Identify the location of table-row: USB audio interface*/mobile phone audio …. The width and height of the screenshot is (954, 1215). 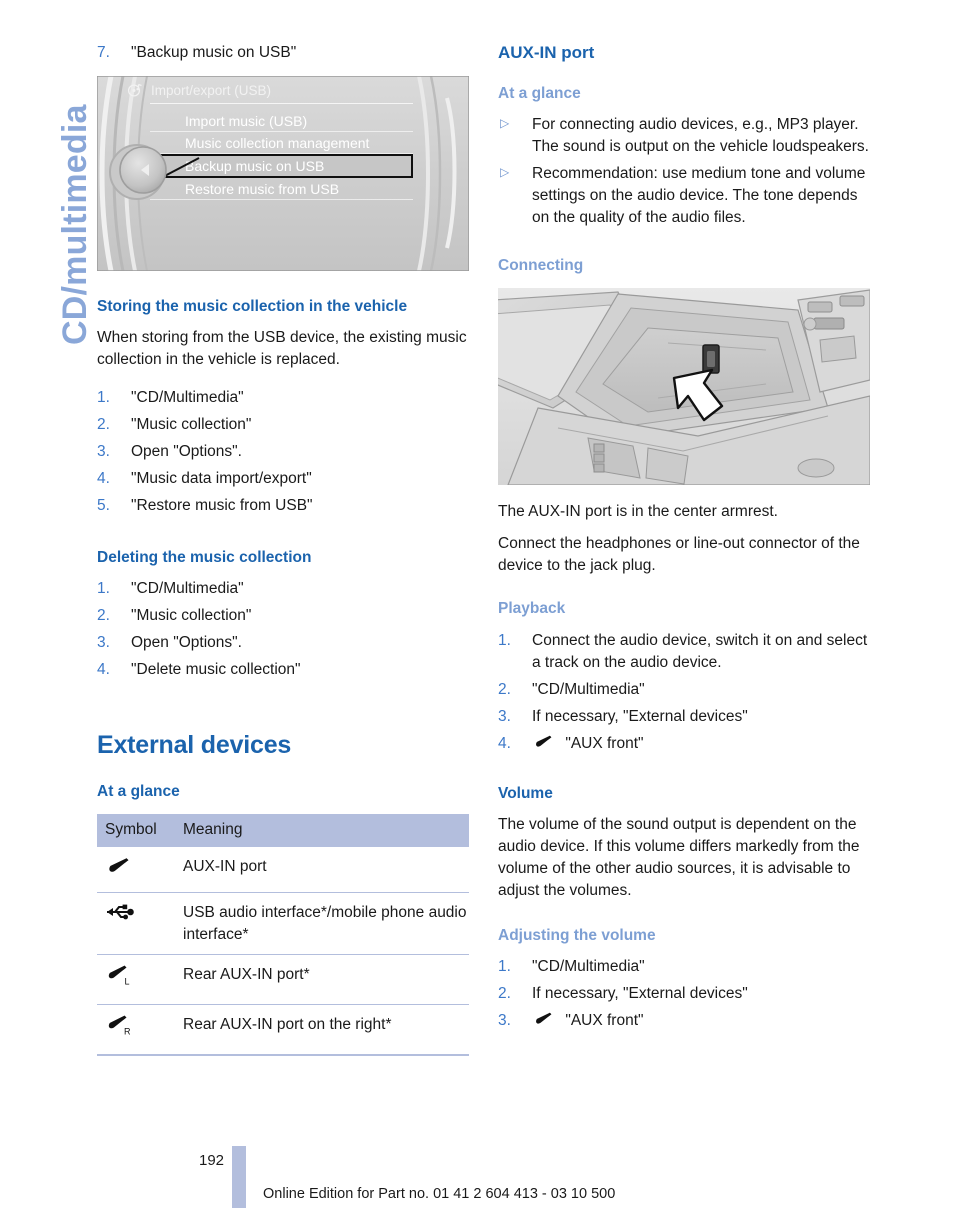
(283, 924).